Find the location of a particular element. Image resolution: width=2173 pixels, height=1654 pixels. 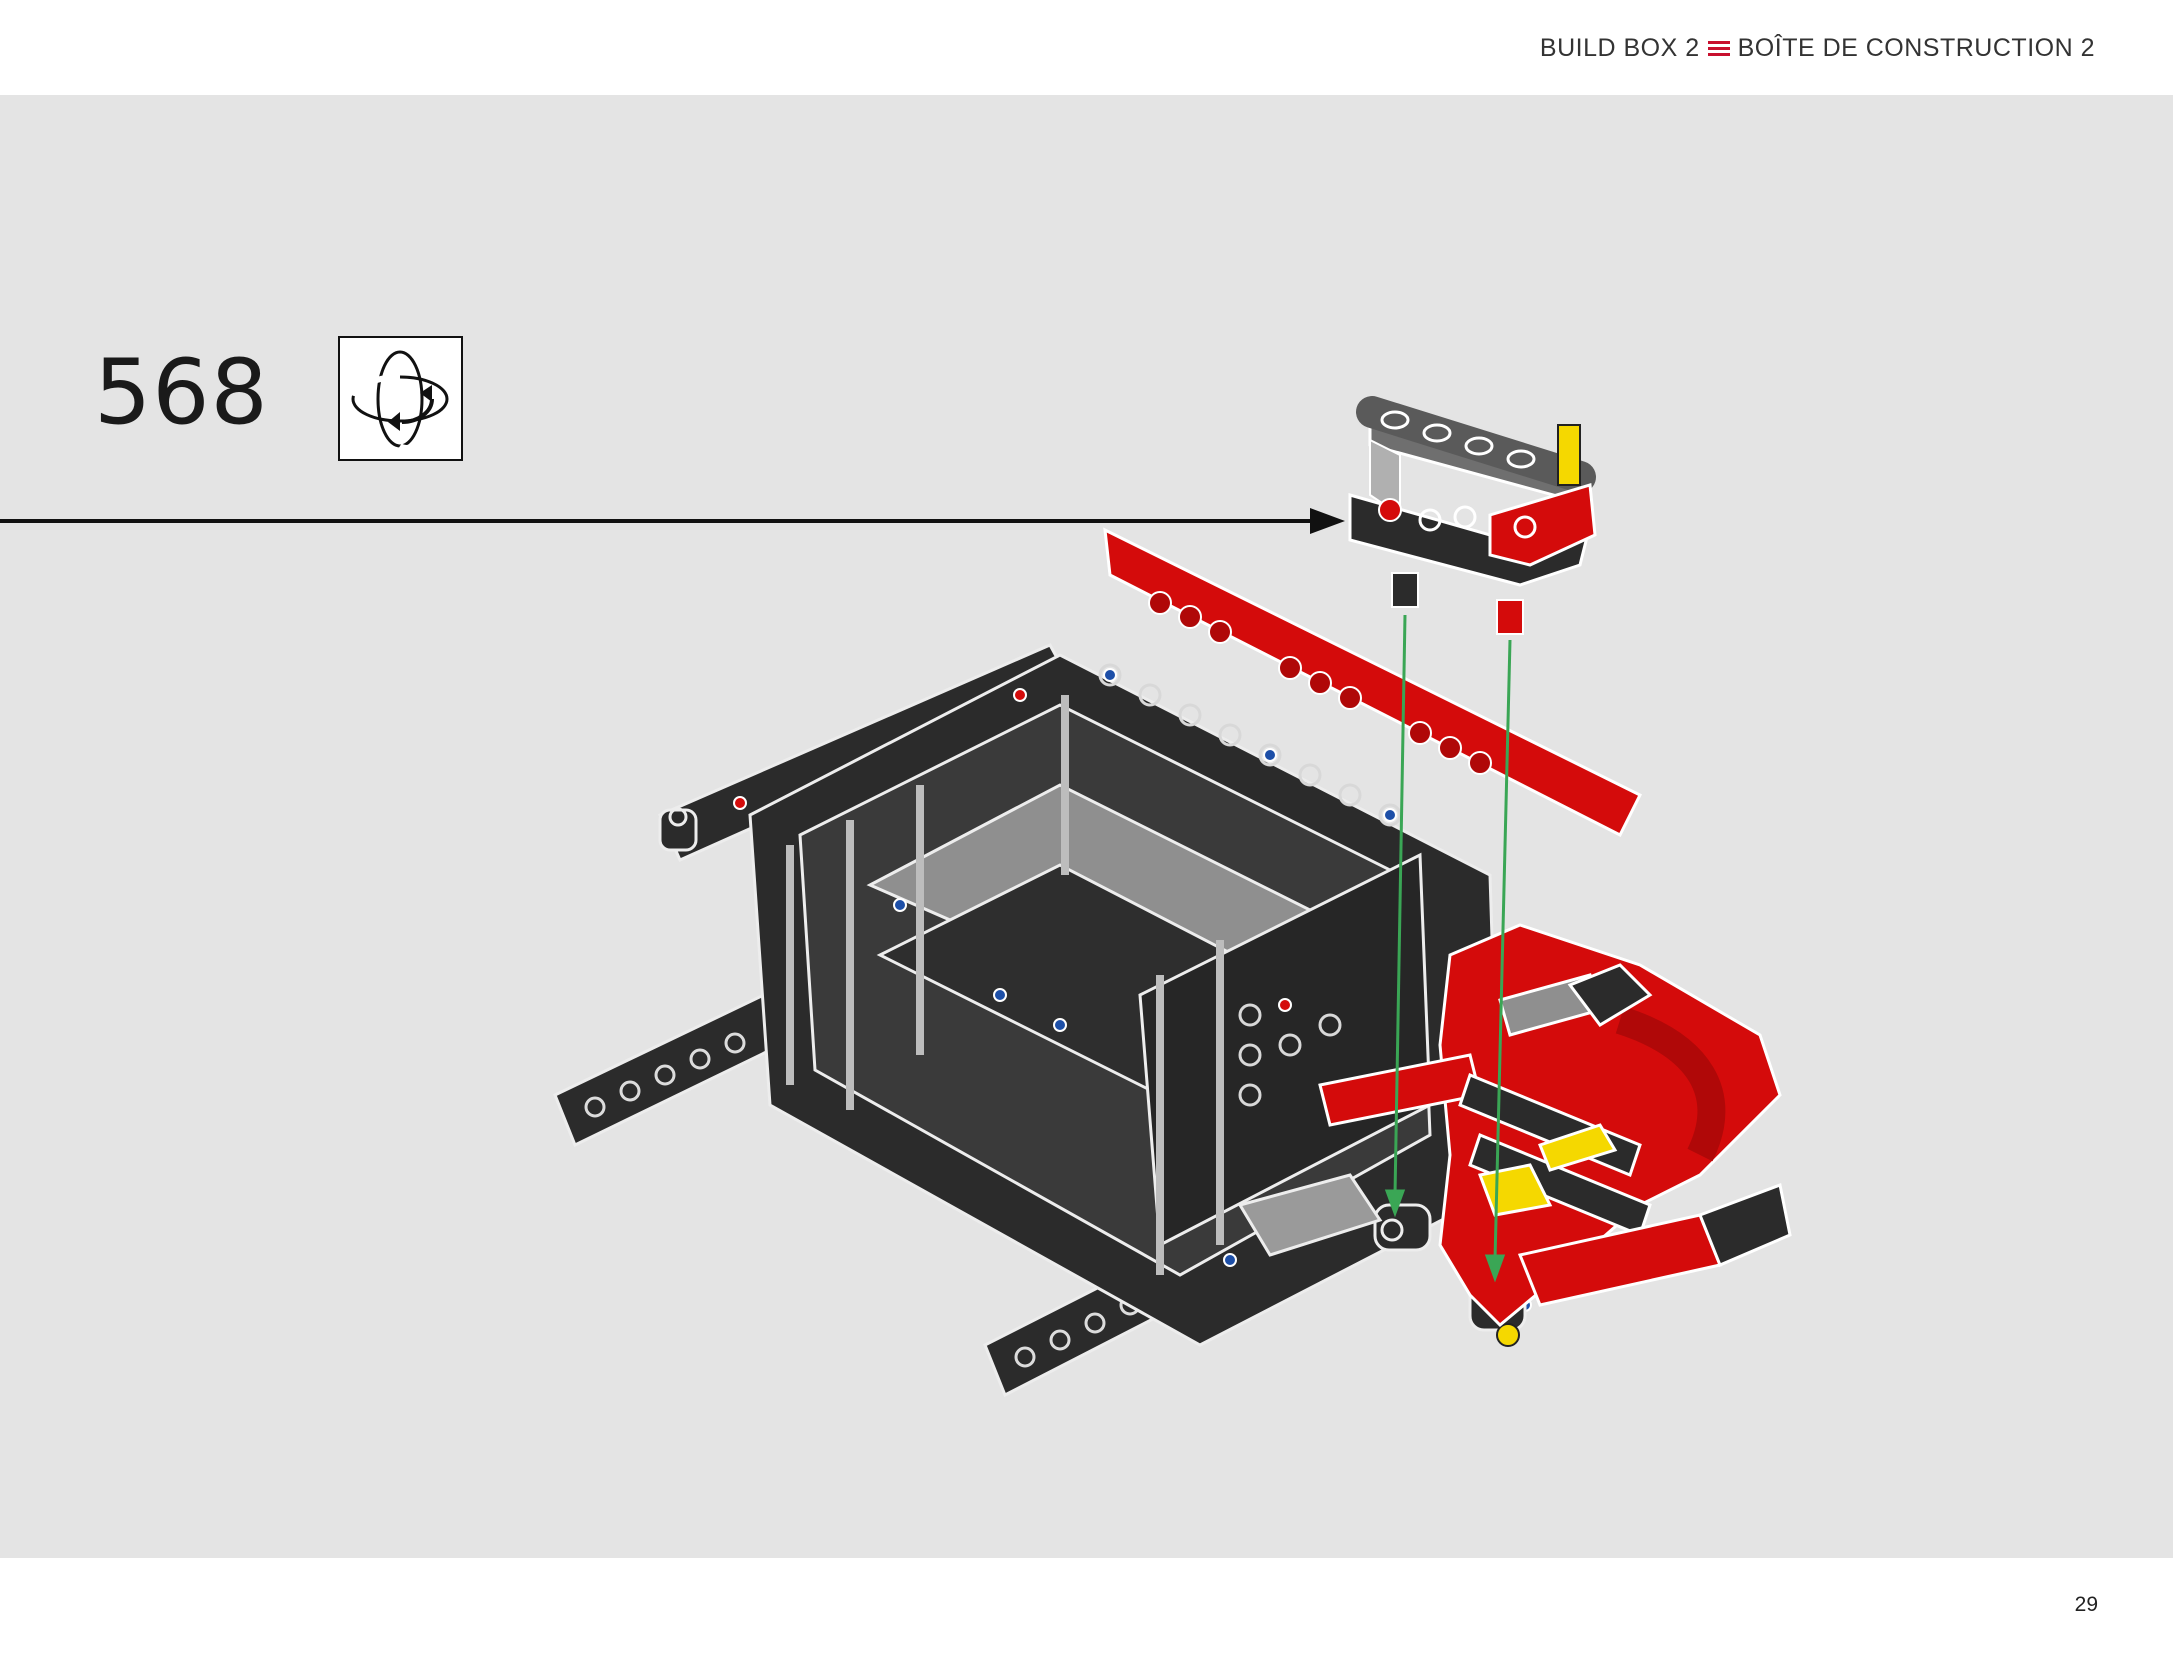

page-number: 29 is located at coordinates (2086, 1604).